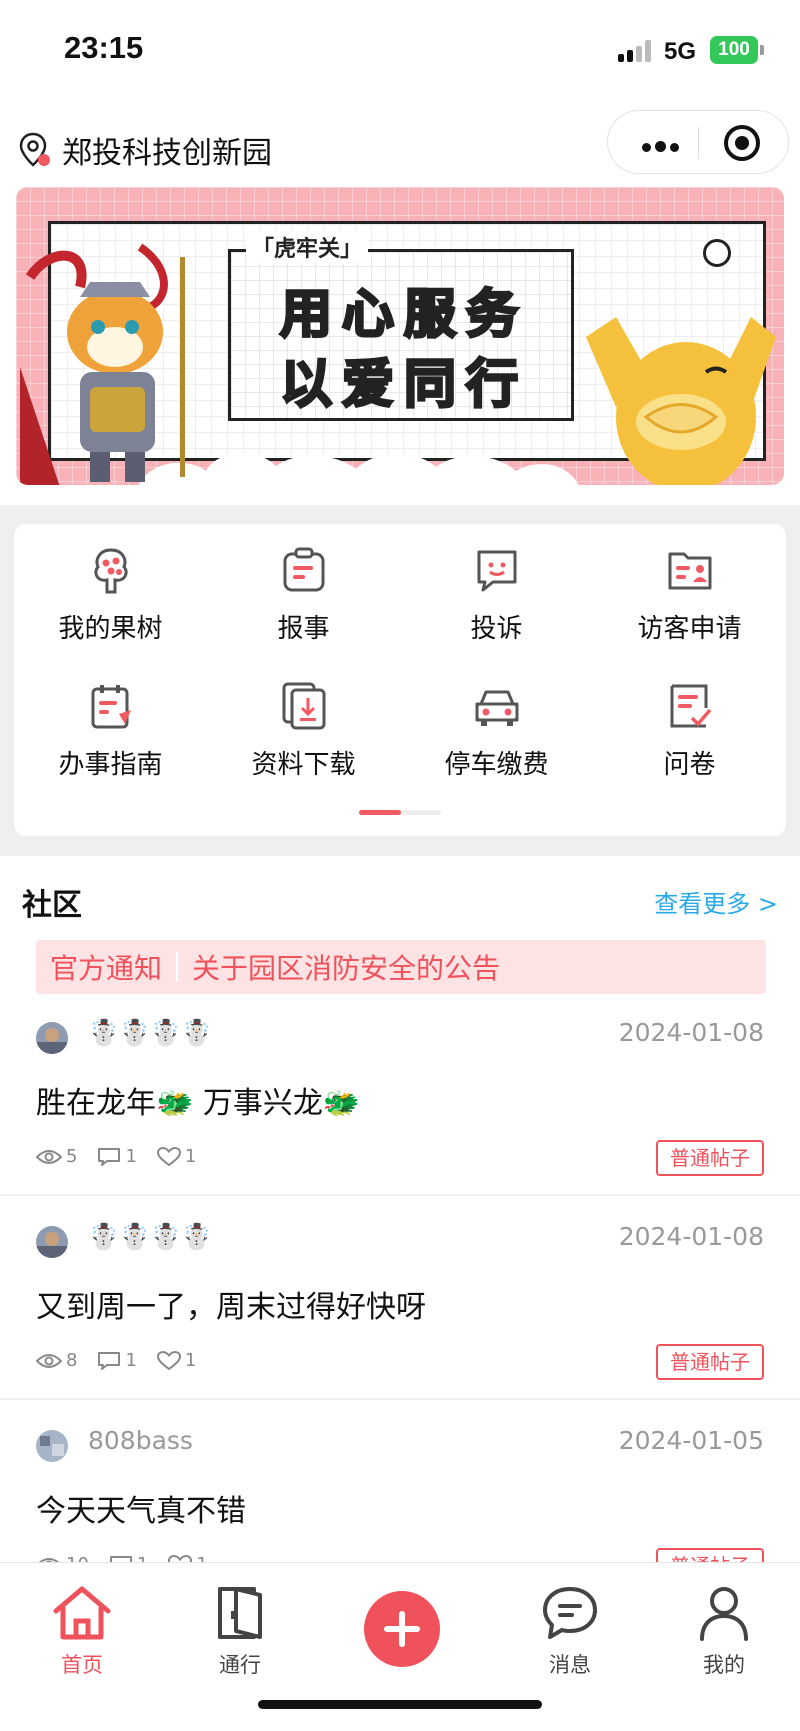 Image resolution: width=800 pixels, height=1731 pixels. I want to click on tab-profile: 我的, so click(724, 1633).